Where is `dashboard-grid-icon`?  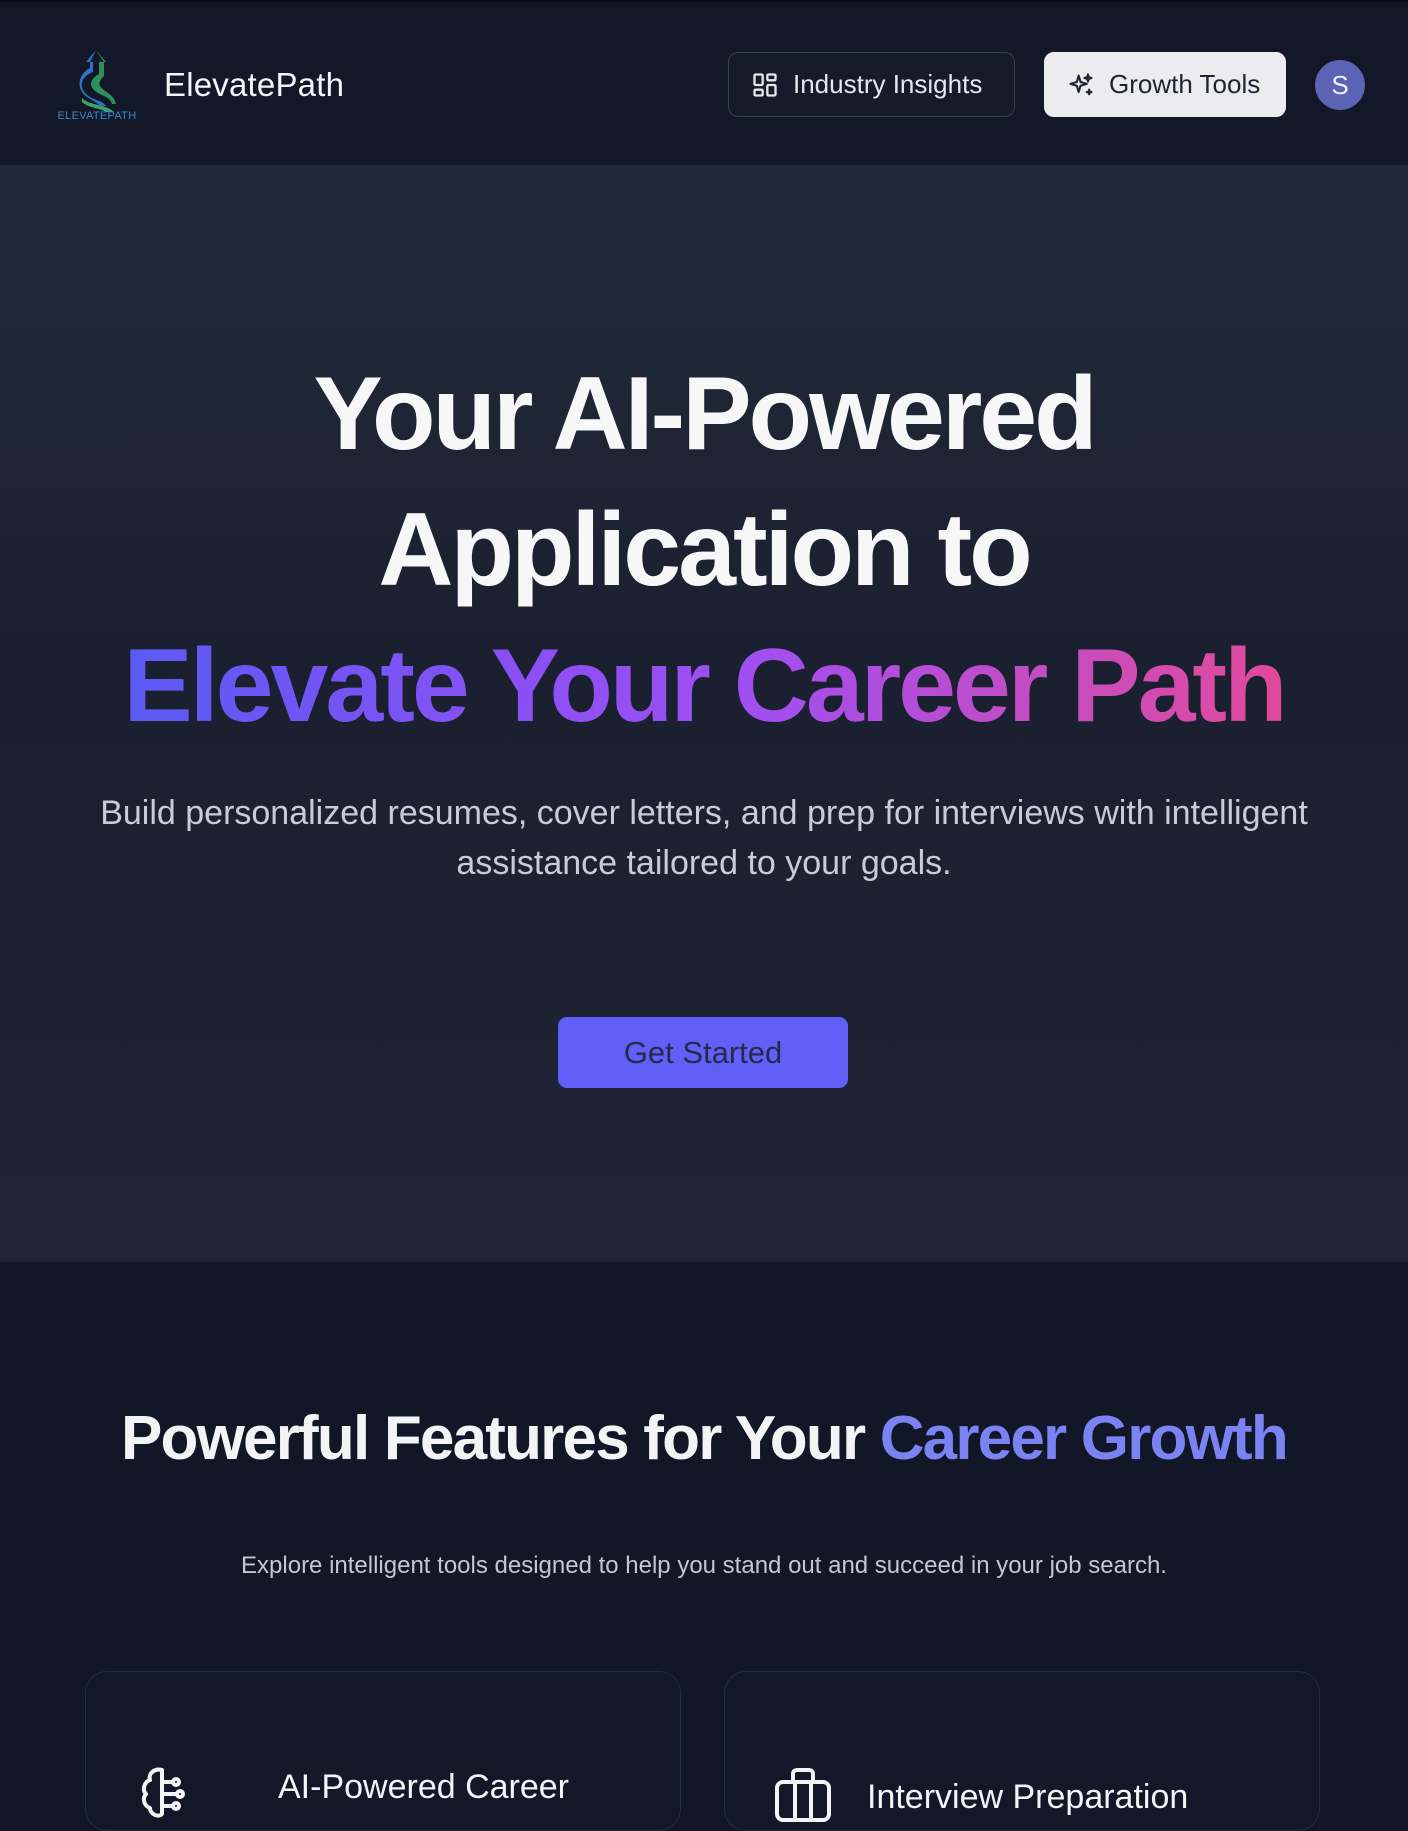
dashboard-grid-icon is located at coordinates (765, 84).